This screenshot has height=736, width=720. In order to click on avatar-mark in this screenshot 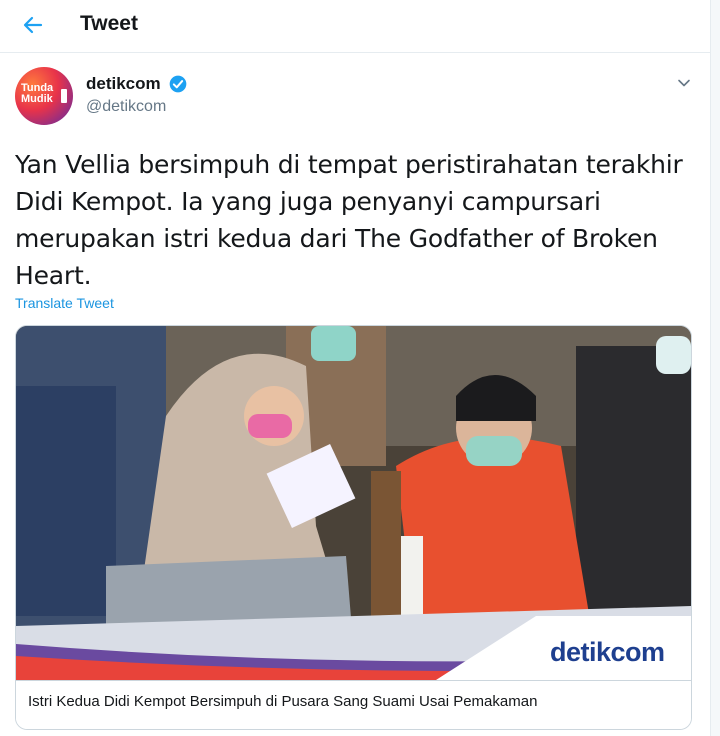, I will do `click(64, 96)`.